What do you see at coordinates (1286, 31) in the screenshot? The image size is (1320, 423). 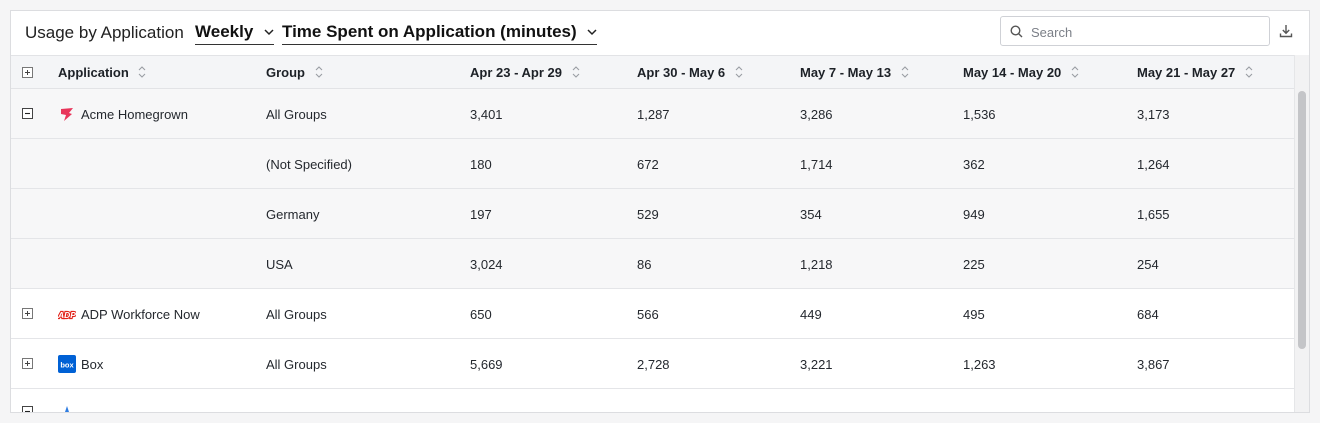 I see `download-icon` at bounding box center [1286, 31].